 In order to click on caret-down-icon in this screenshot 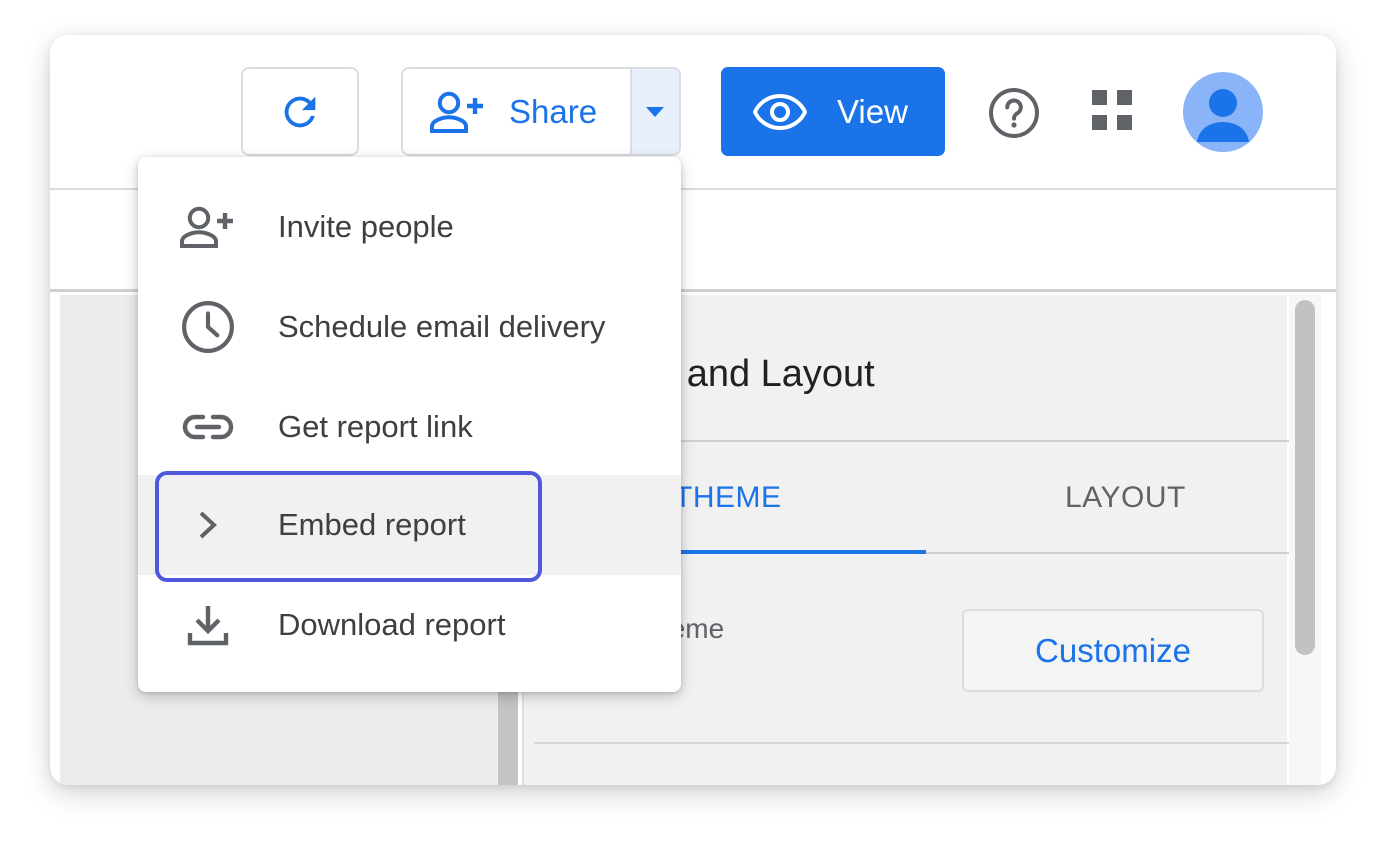, I will do `click(655, 111)`.